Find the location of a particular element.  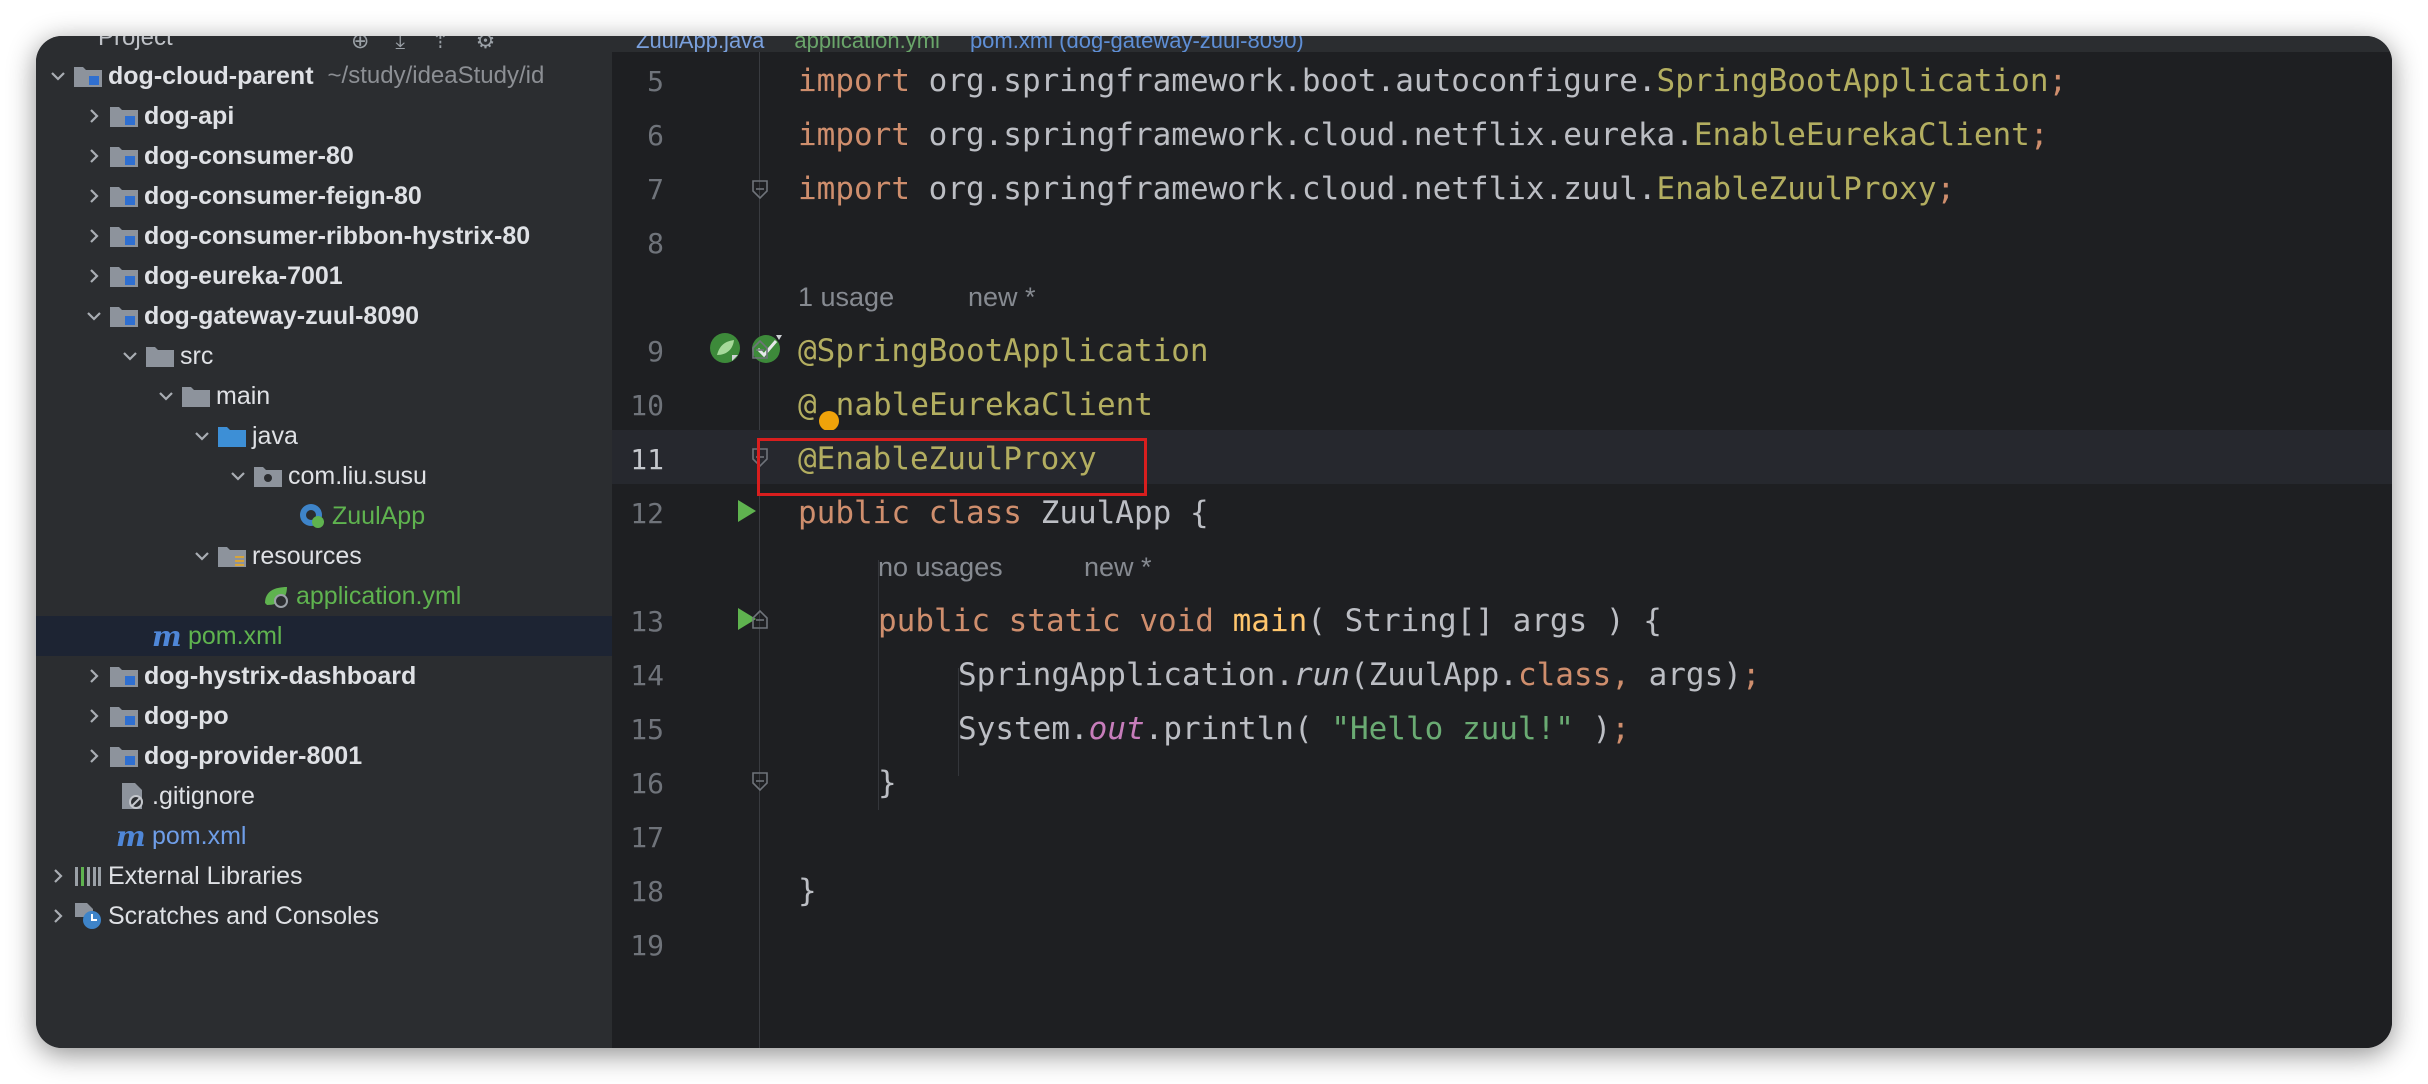

tree-item-dog-provider-8001: dog-provider-8001 is located at coordinates (324, 756).